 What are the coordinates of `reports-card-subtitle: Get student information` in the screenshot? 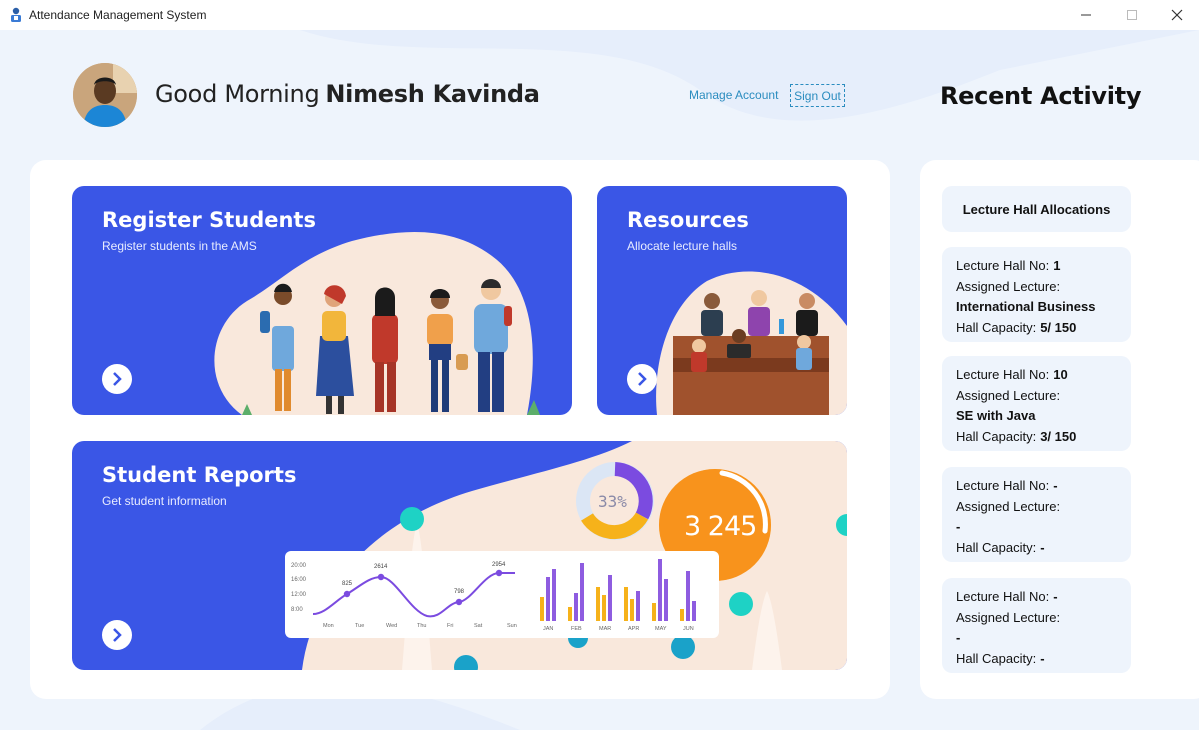 It's located at (164, 501).